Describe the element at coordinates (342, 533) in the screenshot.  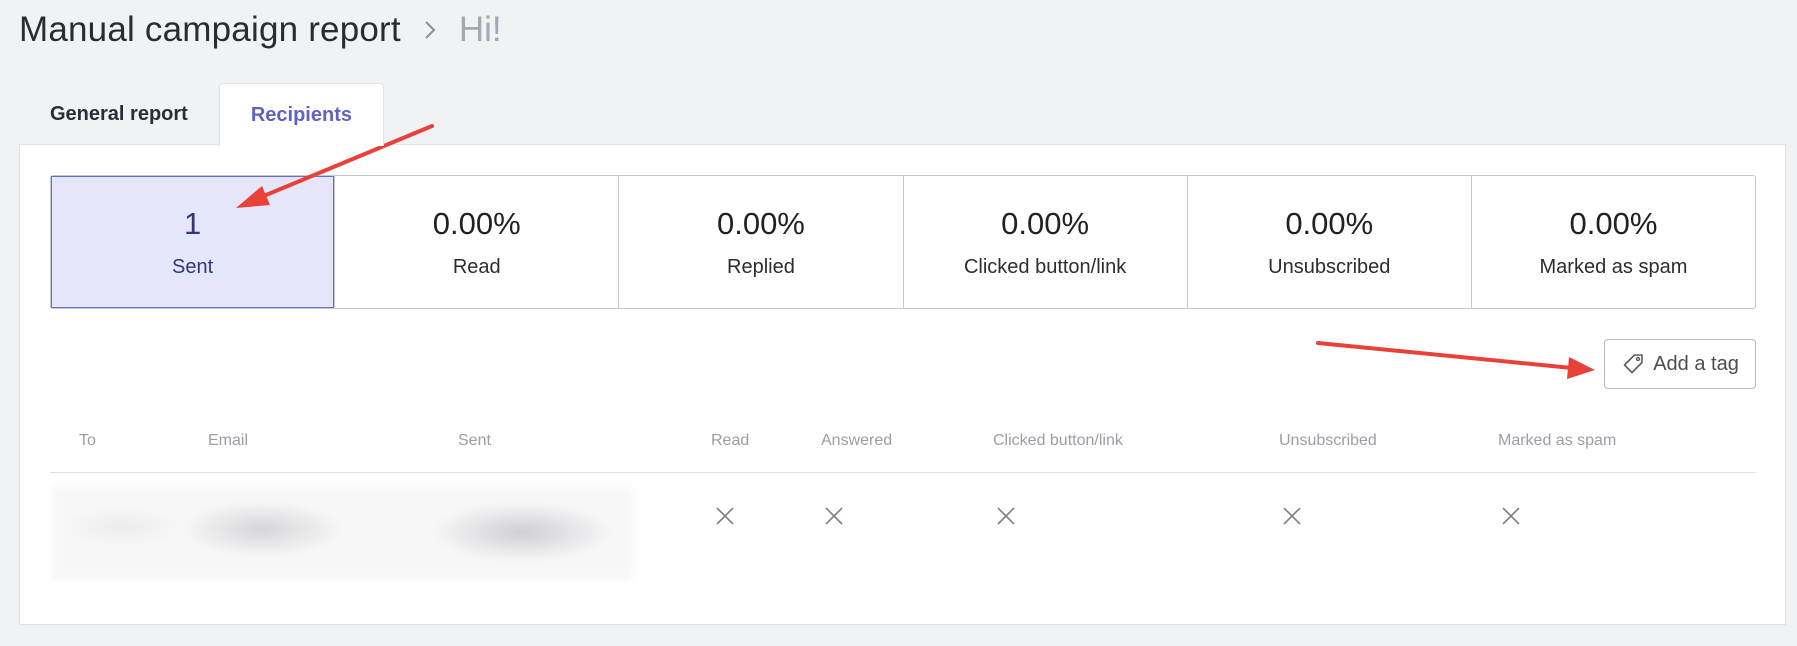
I see `redacted-recipient-info` at that location.